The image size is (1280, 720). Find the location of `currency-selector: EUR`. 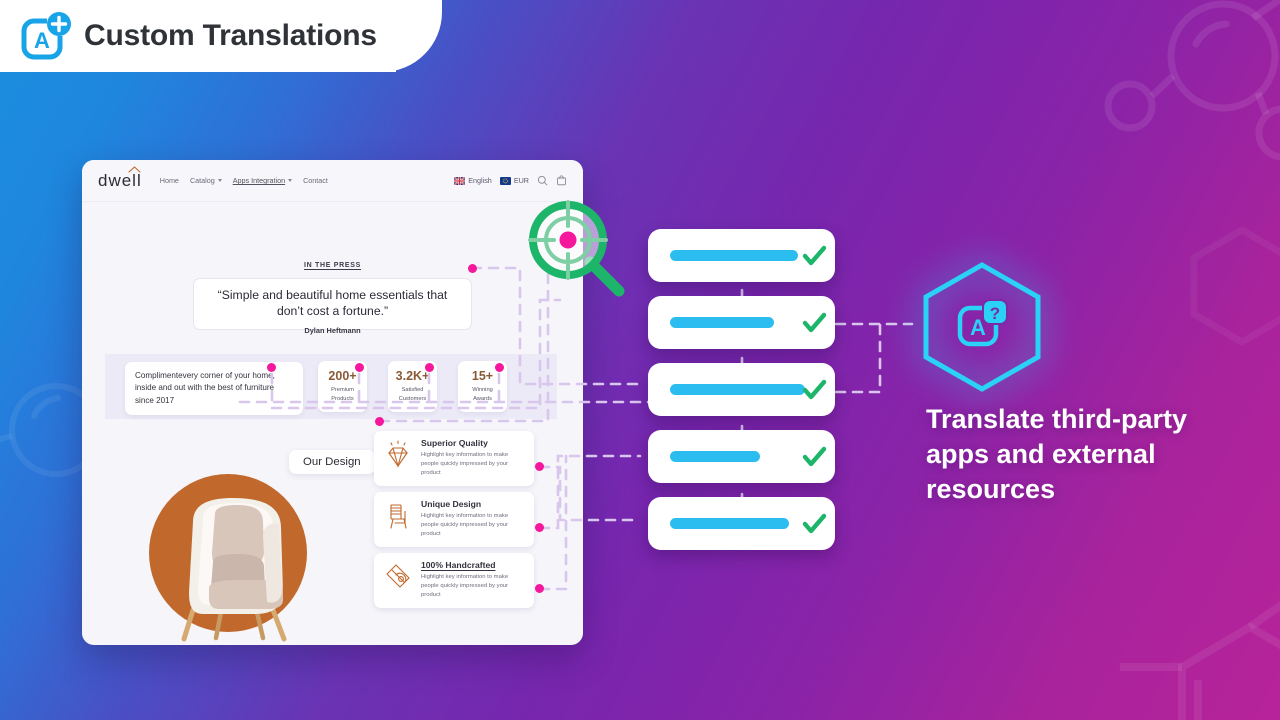

currency-selector: EUR is located at coordinates (514, 180).